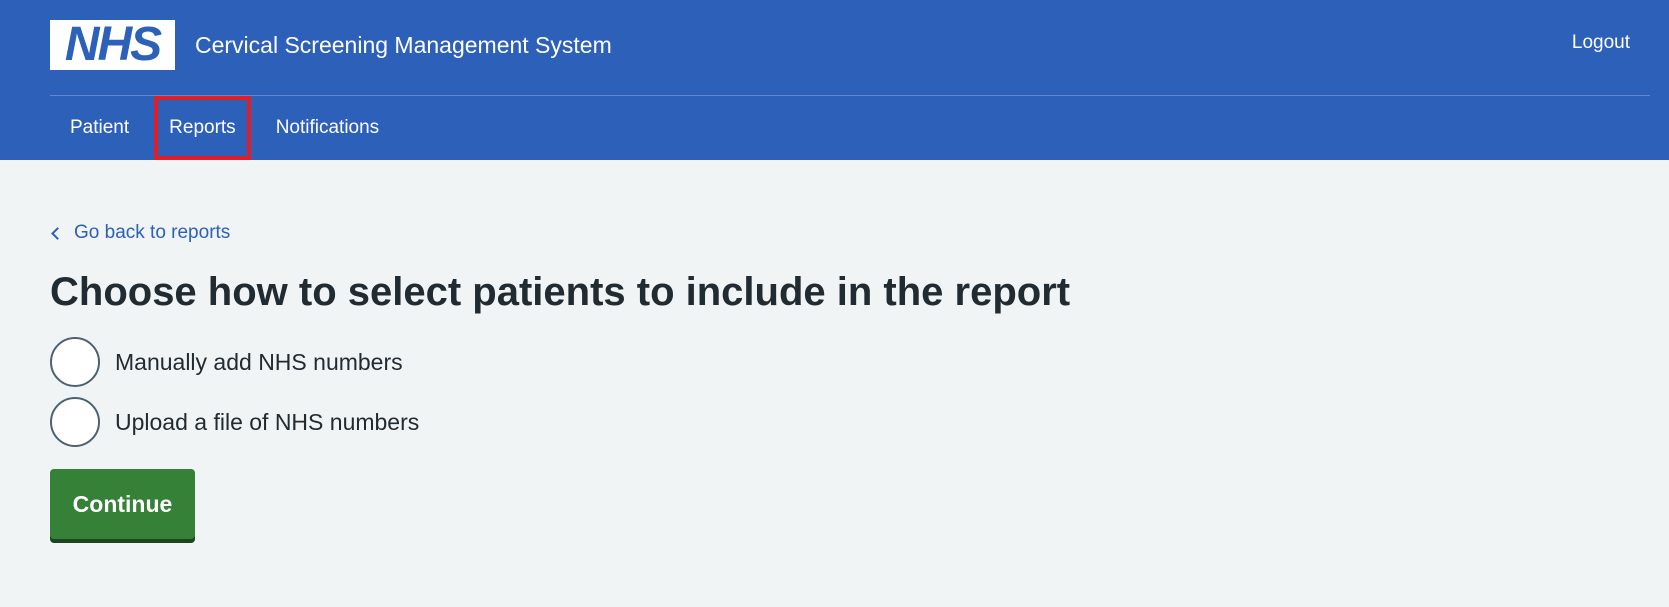 Image resolution: width=1669 pixels, height=607 pixels. Describe the element at coordinates (560, 362) in the screenshot. I see `radio-option-manual: Manually add NHS numbers` at that location.